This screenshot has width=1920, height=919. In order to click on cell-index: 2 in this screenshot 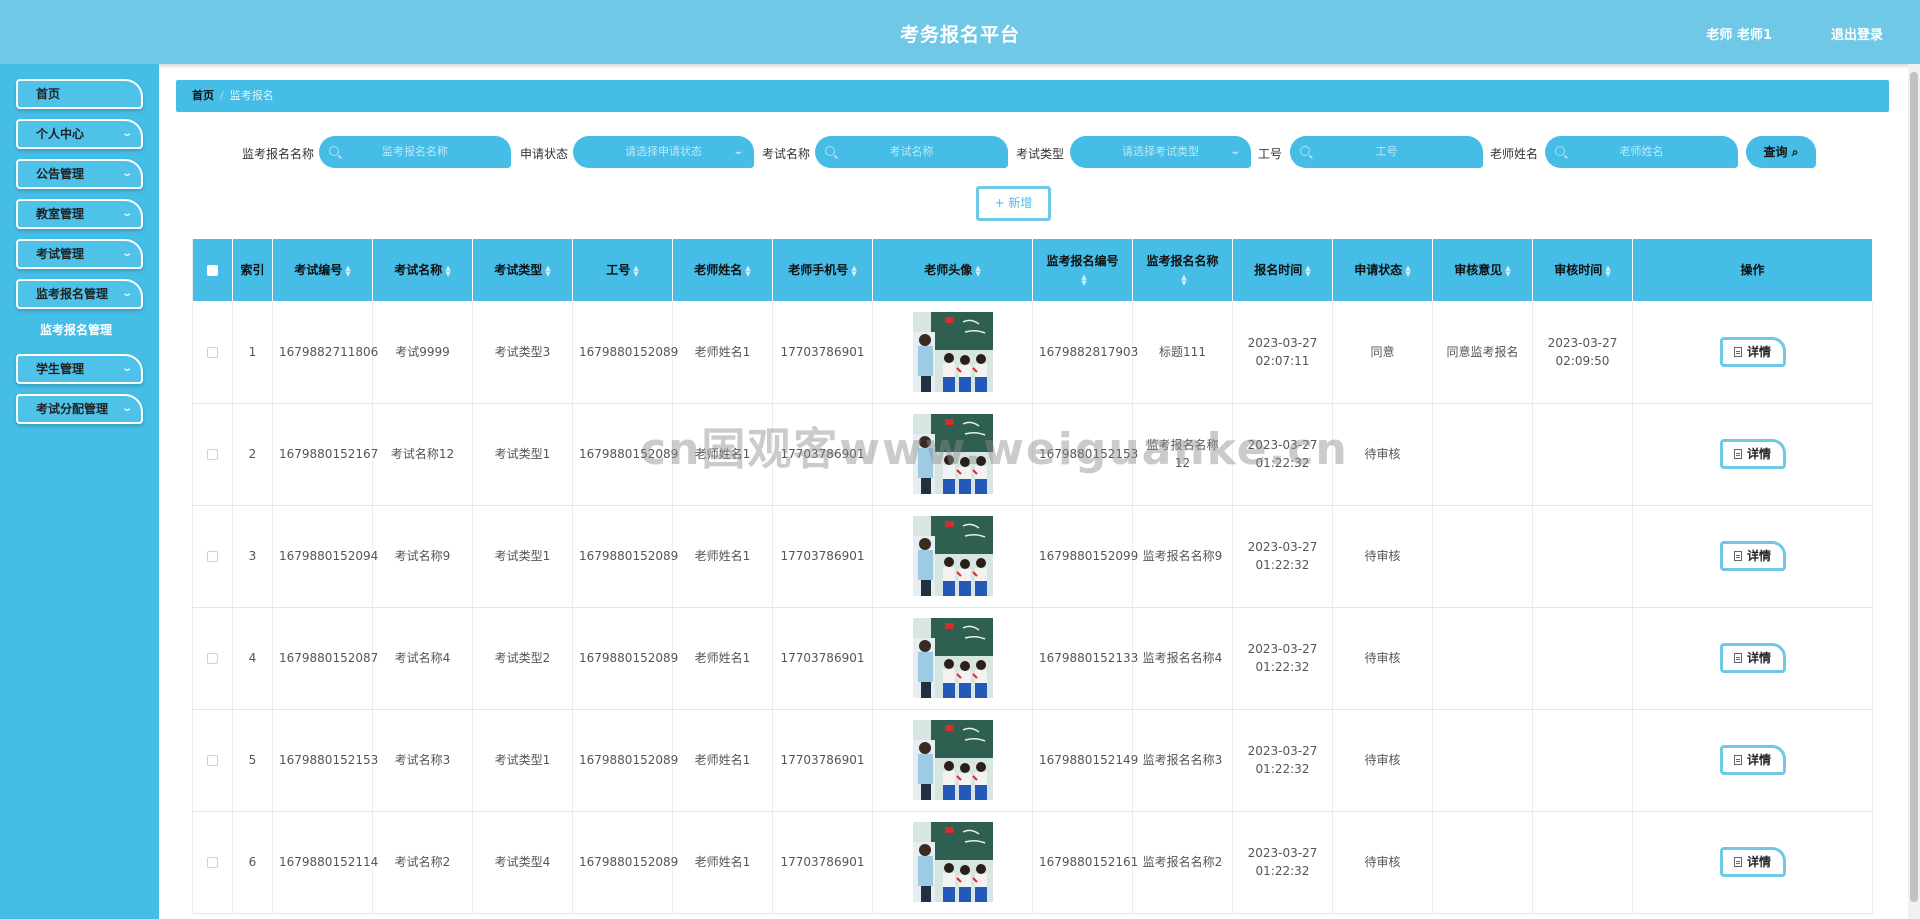, I will do `click(252, 454)`.